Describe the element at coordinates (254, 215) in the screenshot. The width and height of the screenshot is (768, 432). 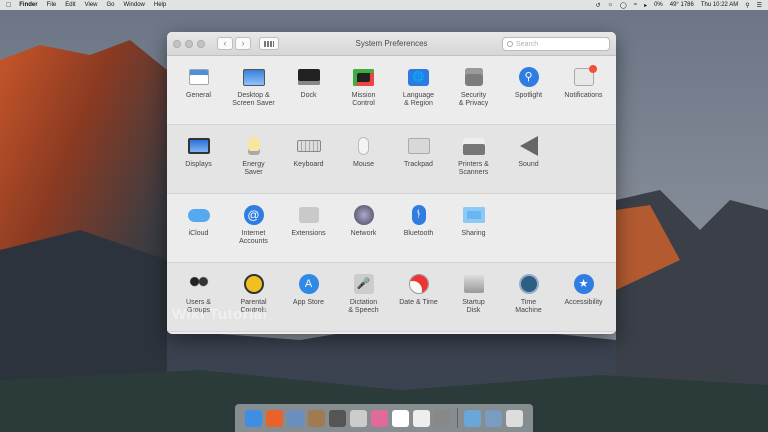
I see `internet-accounts-icon: @` at that location.